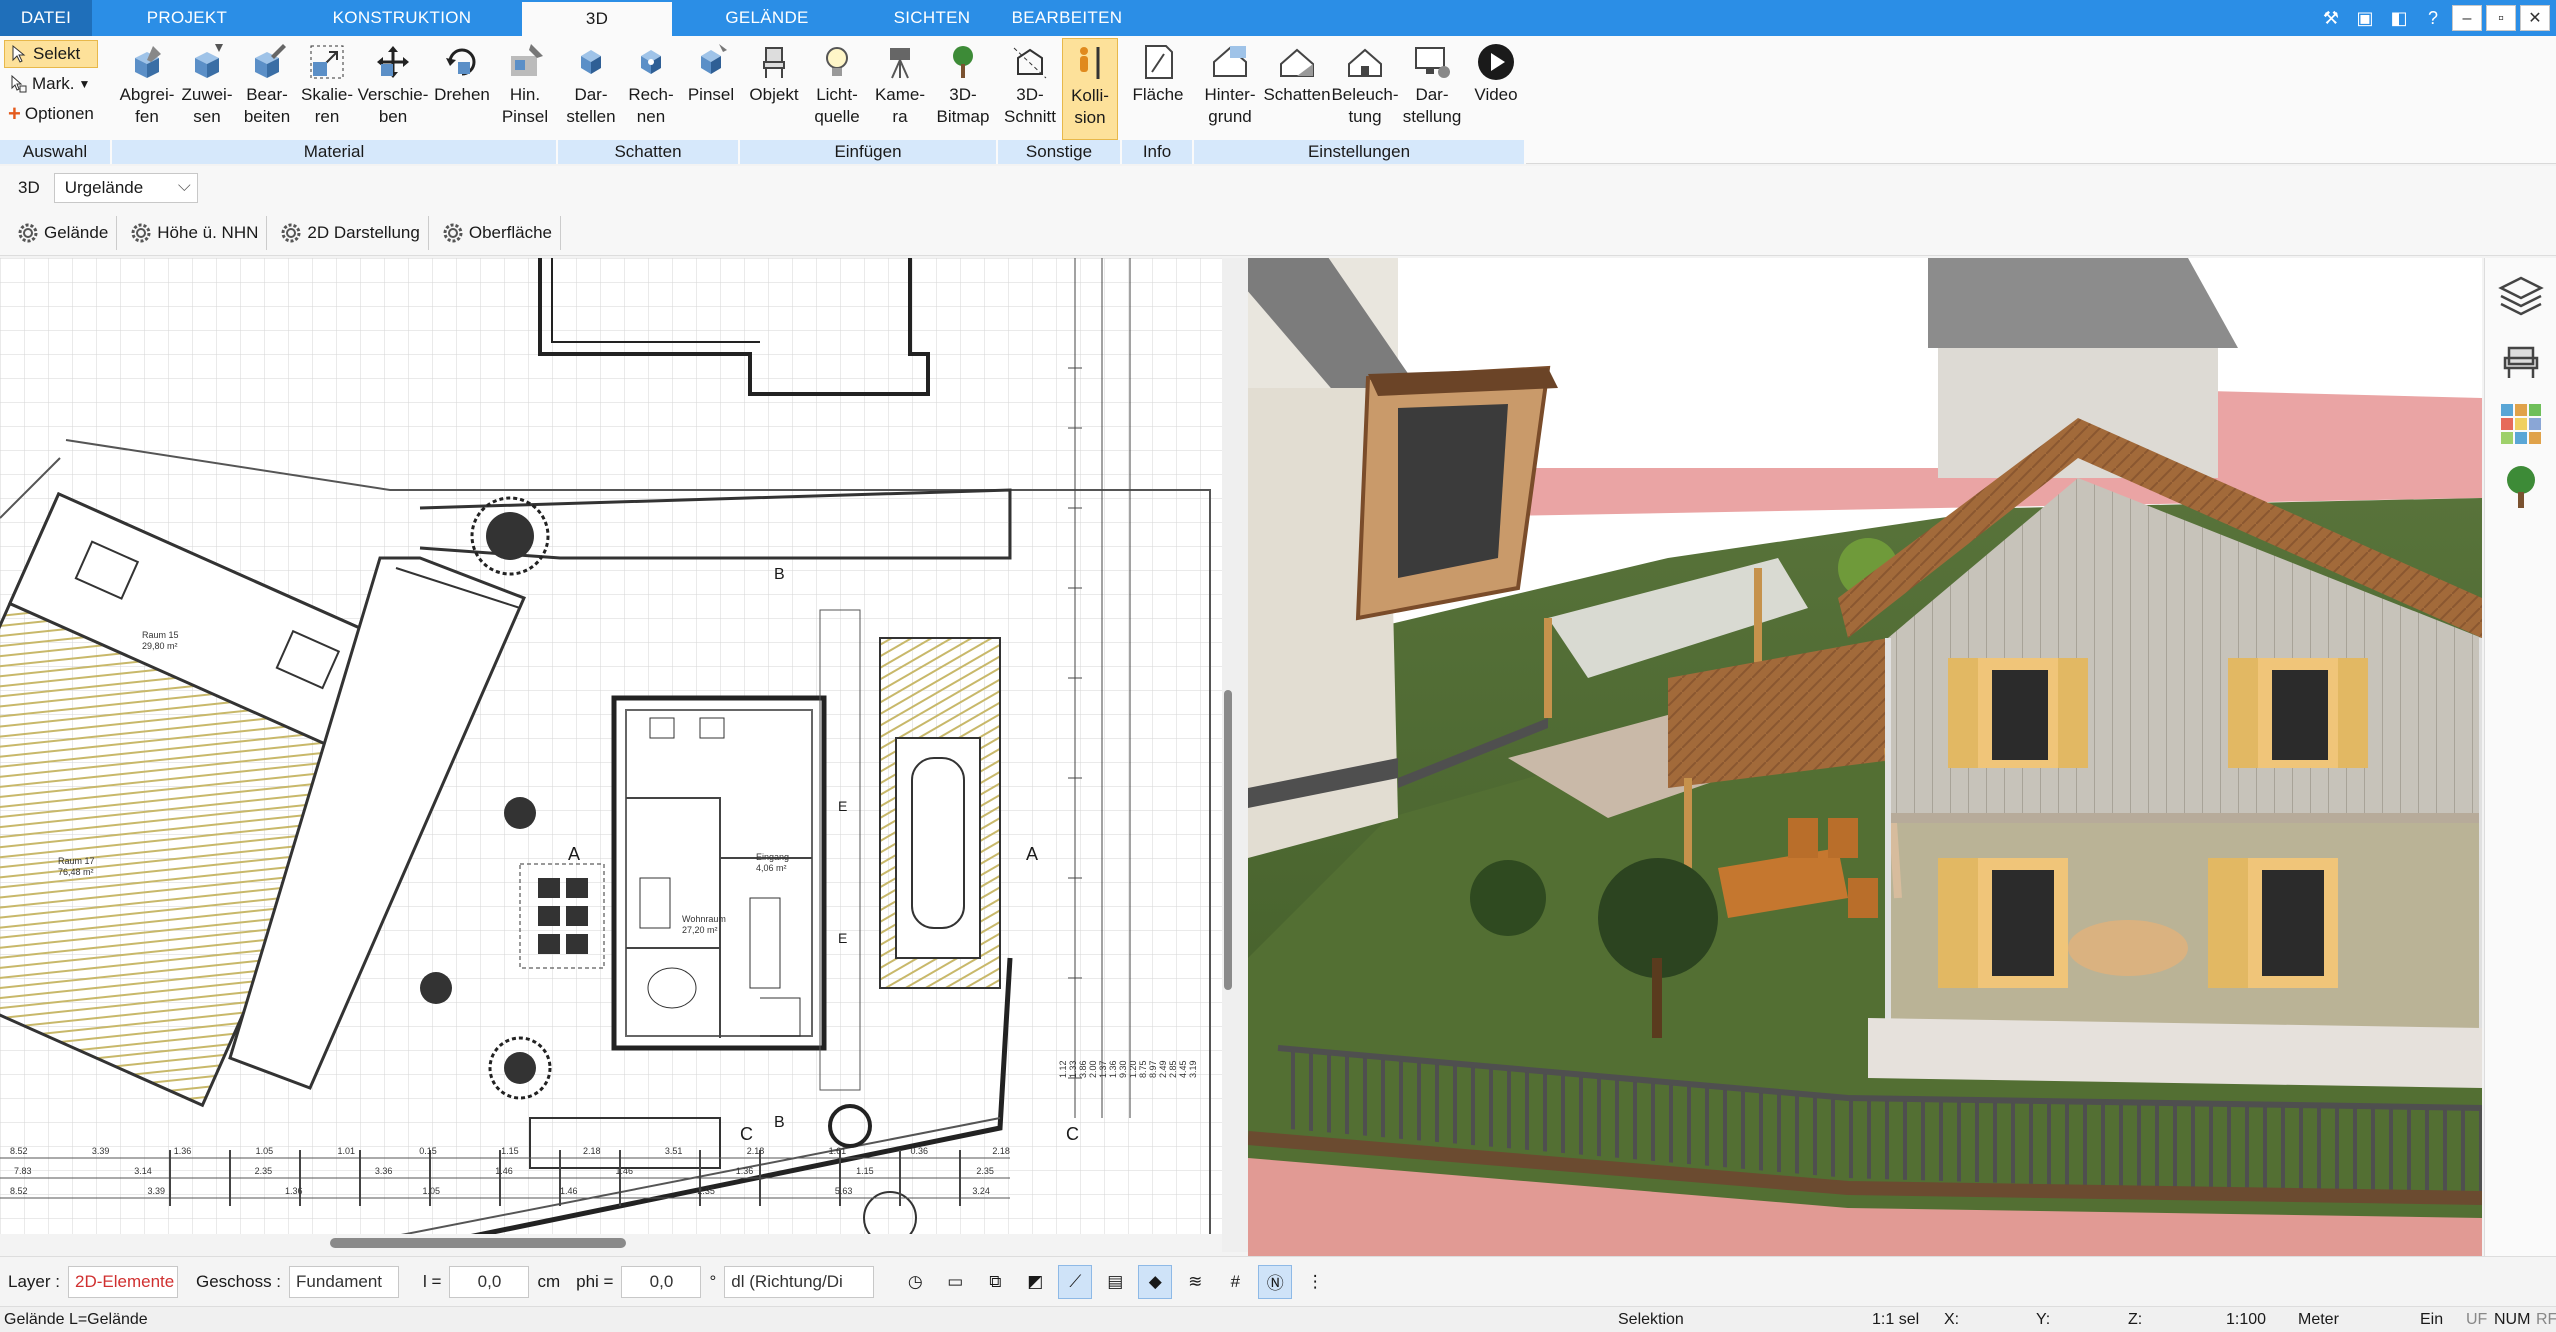 Image resolution: width=2556 pixels, height=1332 pixels. What do you see at coordinates (344, 1281) in the screenshot?
I see `geschoss-dropdown: Fundament` at bounding box center [344, 1281].